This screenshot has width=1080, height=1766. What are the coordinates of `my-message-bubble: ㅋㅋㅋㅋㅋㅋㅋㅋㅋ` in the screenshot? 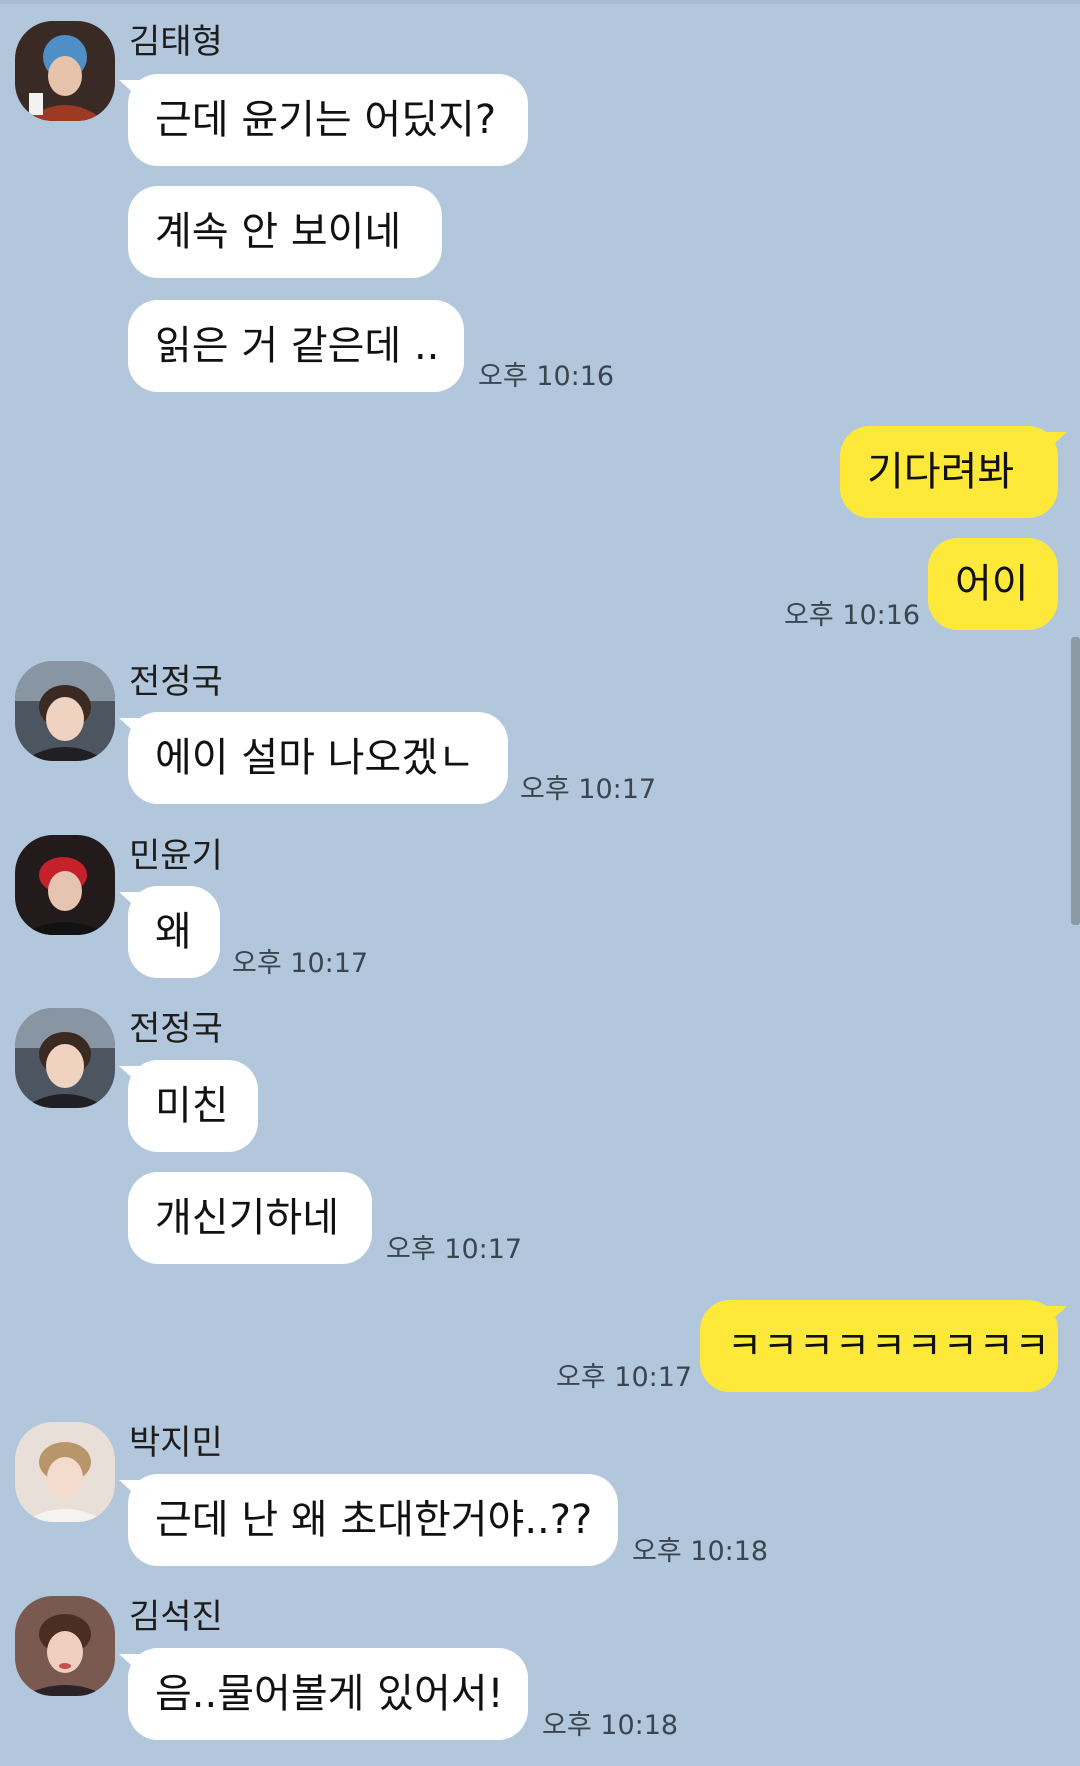 It's located at (883, 1346).